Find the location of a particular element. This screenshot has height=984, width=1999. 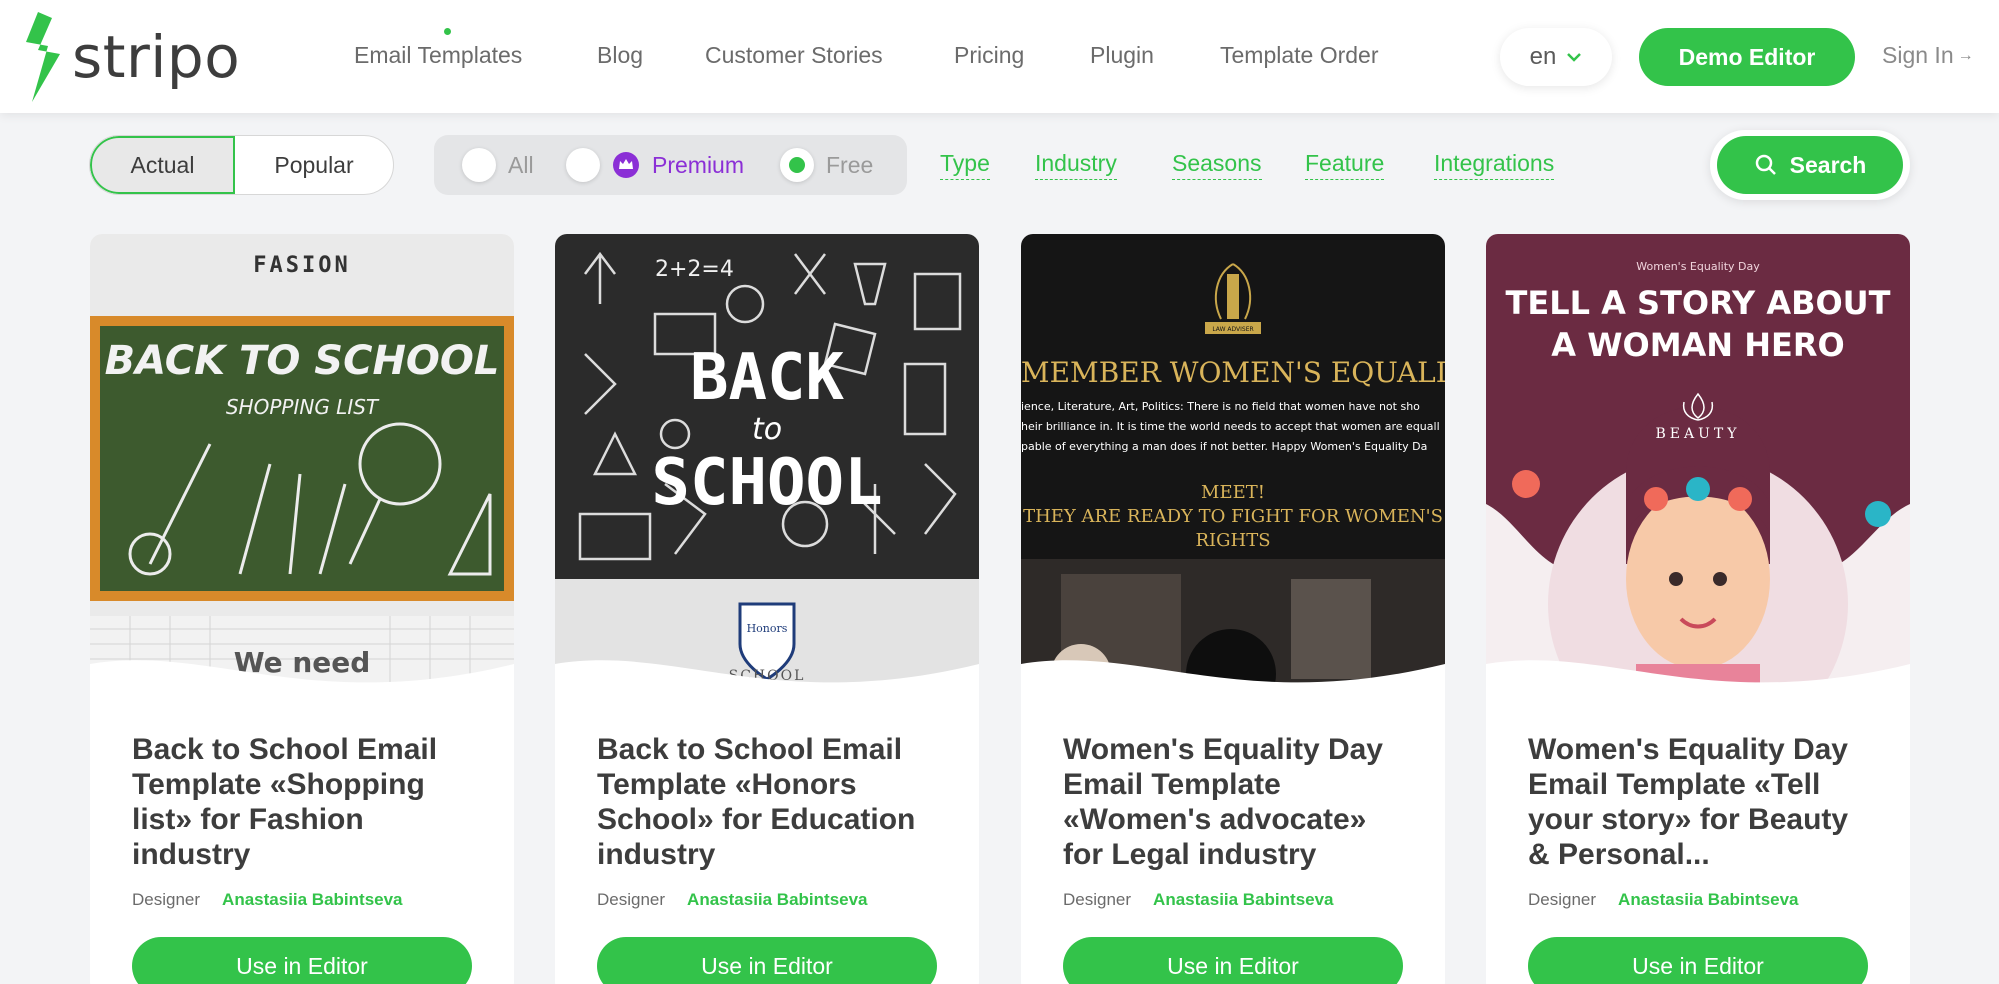

logo-text: stripo is located at coordinates (156, 57).